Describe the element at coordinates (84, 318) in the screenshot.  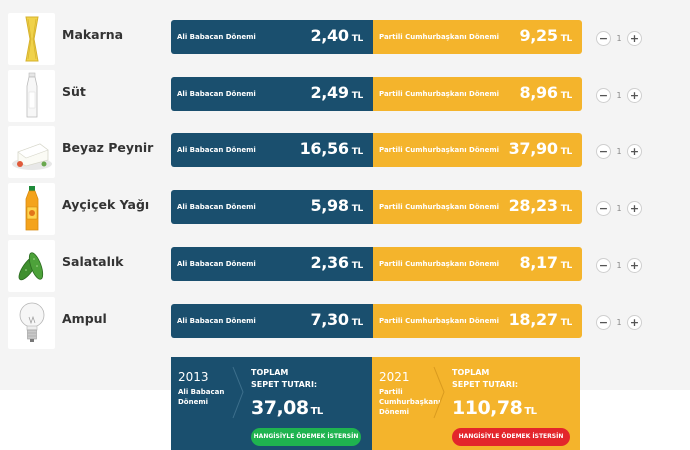
I see `product-name: Ampul` at that location.